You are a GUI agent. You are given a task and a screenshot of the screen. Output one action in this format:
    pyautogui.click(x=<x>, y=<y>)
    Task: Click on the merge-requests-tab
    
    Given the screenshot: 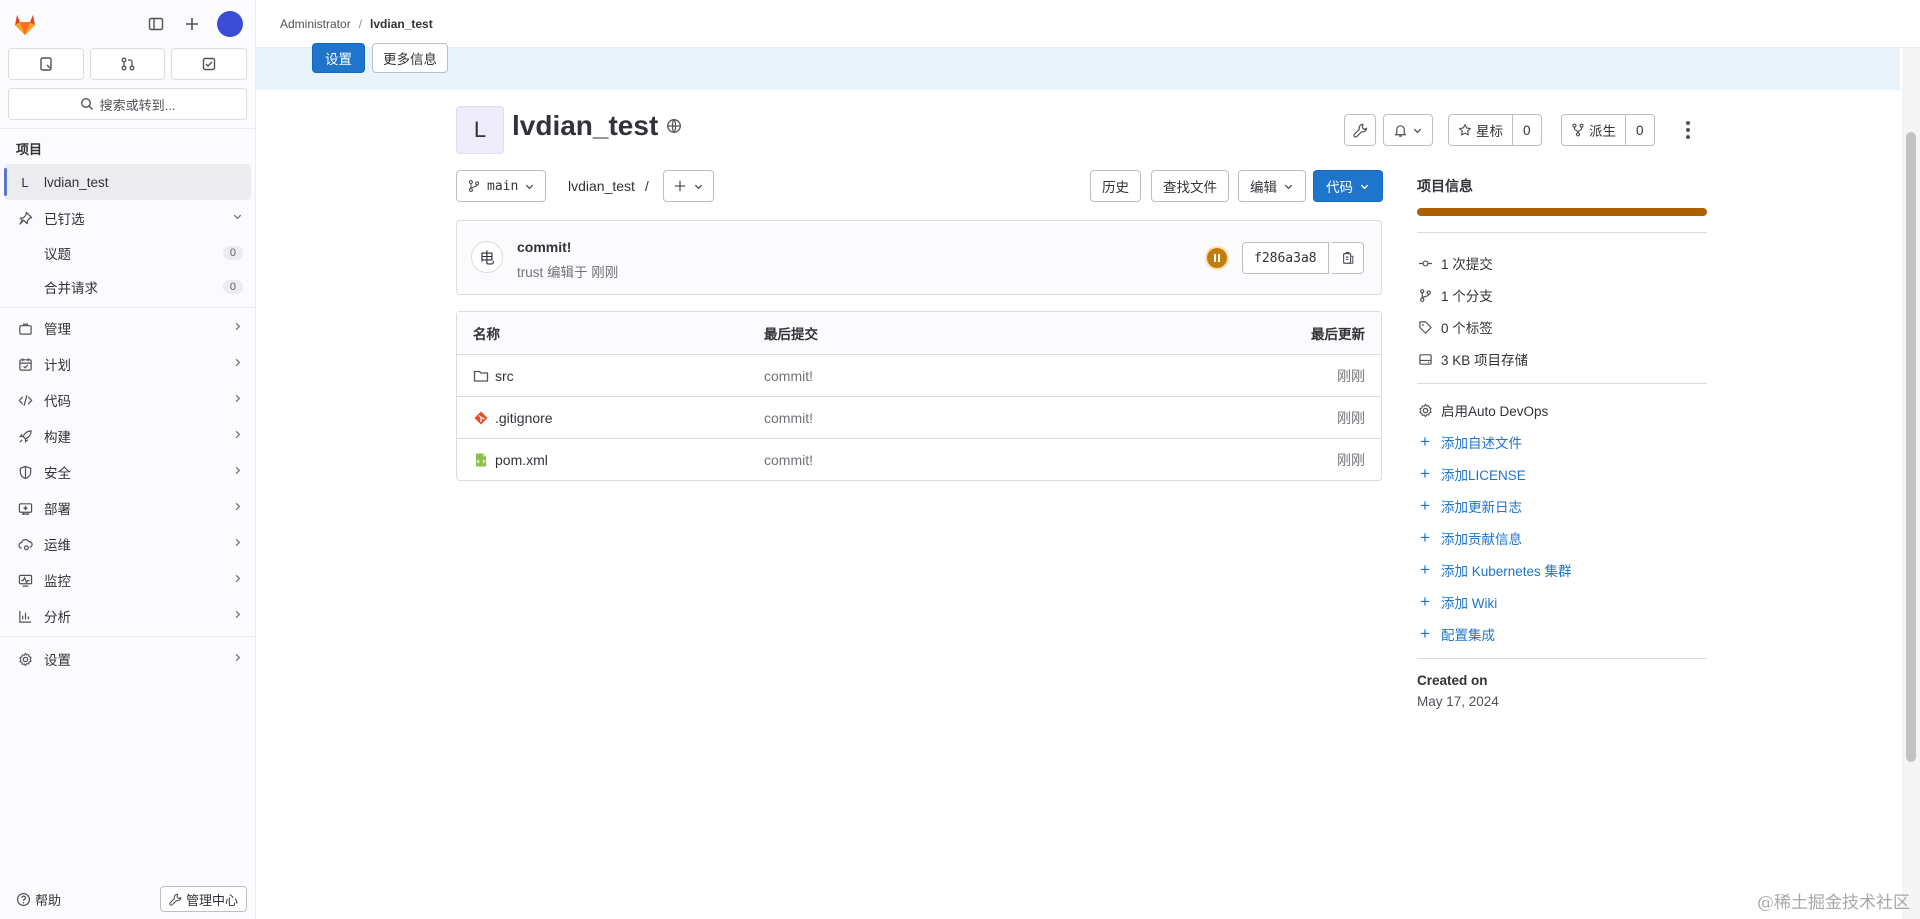 What is the action you would take?
    pyautogui.click(x=127, y=64)
    